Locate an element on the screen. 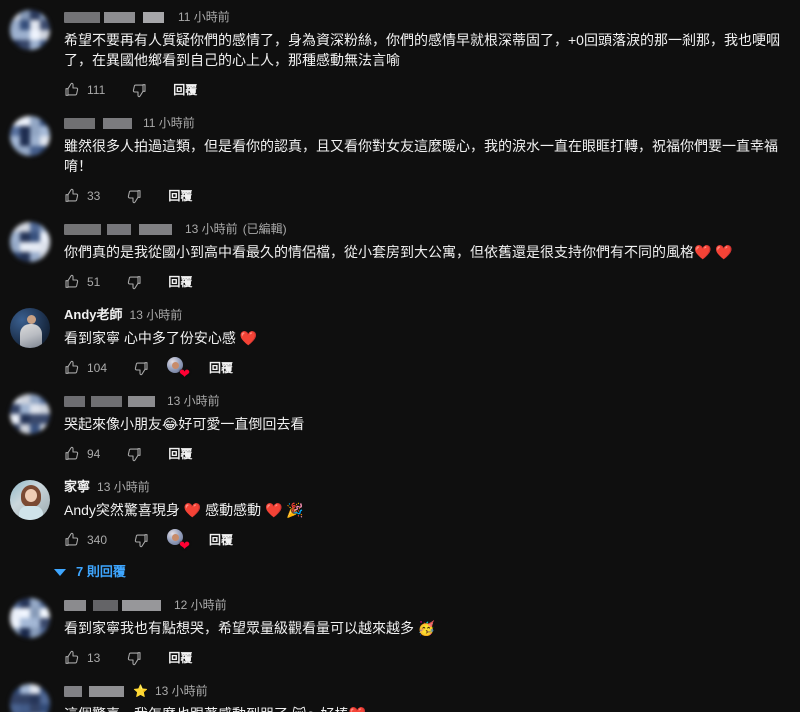 This screenshot has height=712, width=800. like-button: 340 is located at coordinates (85, 540).